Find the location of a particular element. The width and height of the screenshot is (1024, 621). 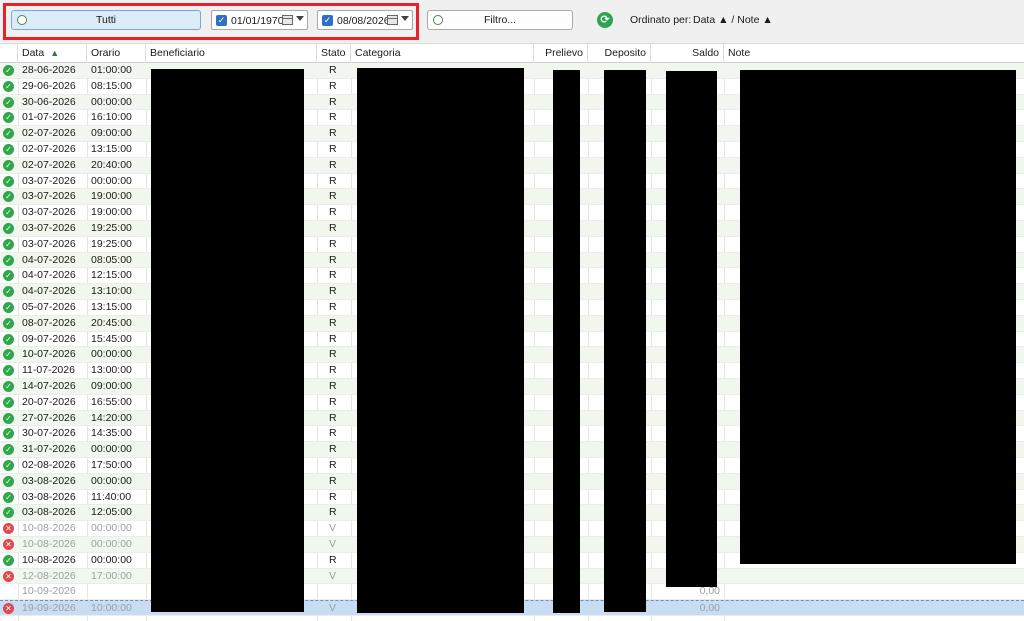

header-note: Note is located at coordinates (874, 53).